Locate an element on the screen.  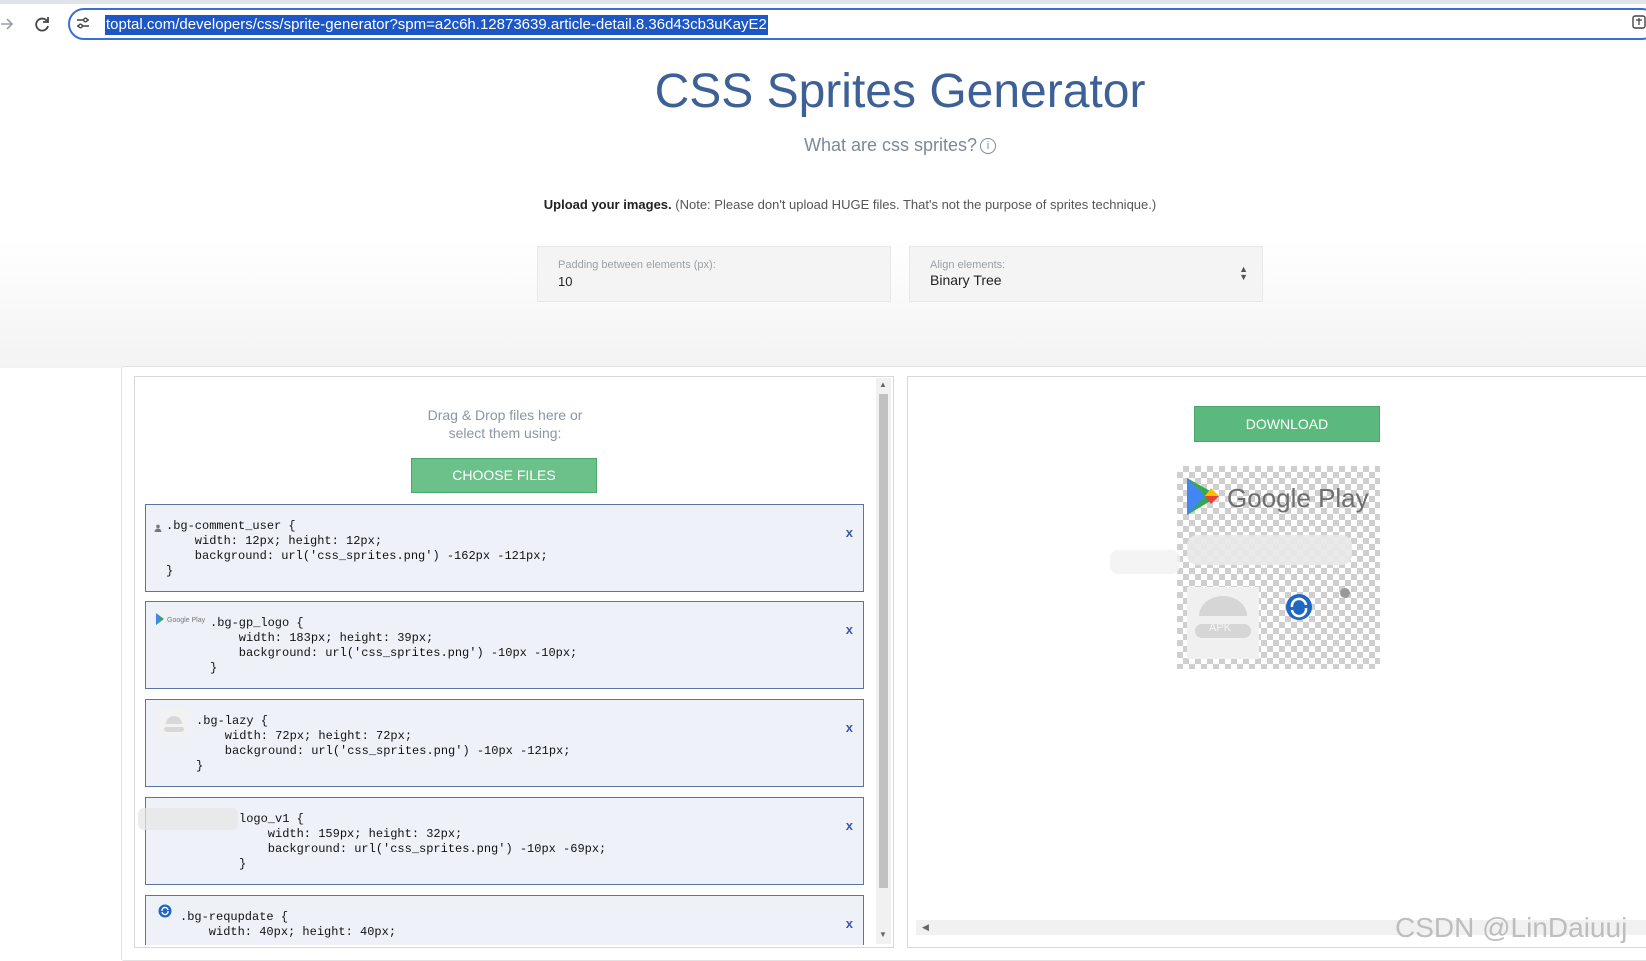
user-icon is located at coordinates (158, 528).